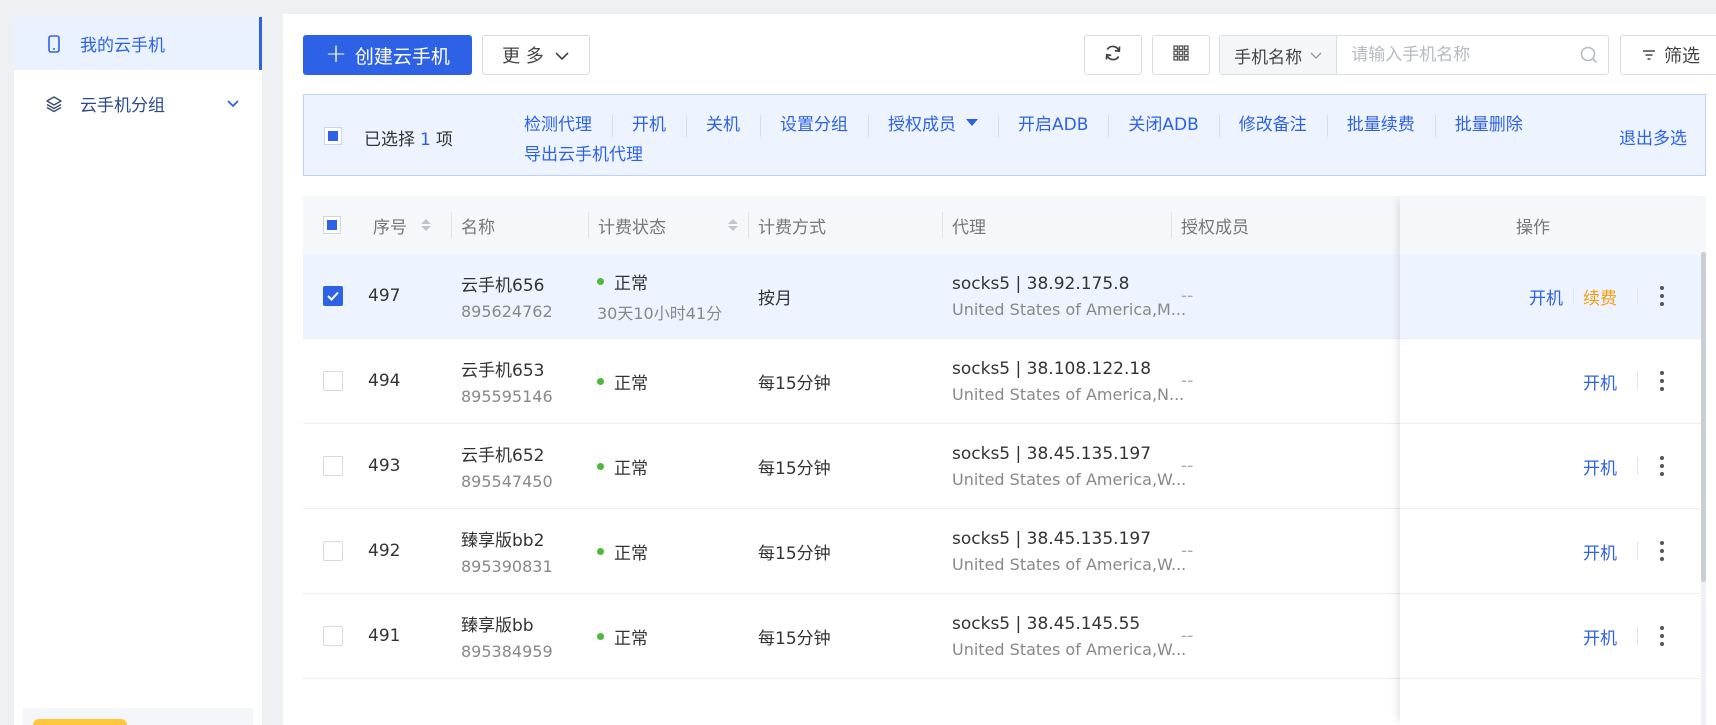 The width and height of the screenshot is (1716, 725). I want to click on sidebar-item-phone-groups: 云手机分组, so click(138, 103).